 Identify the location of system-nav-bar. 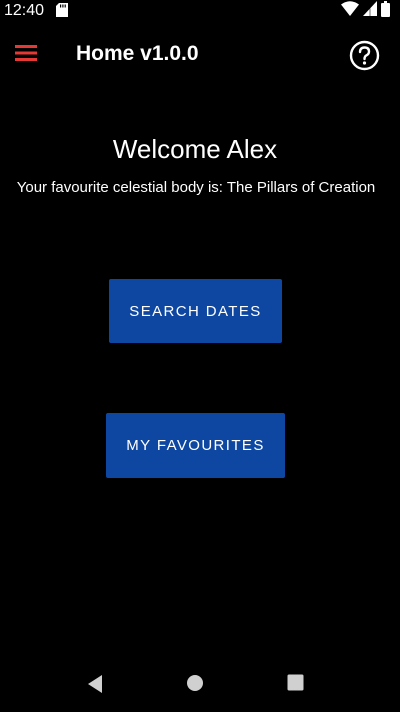
(200, 684).